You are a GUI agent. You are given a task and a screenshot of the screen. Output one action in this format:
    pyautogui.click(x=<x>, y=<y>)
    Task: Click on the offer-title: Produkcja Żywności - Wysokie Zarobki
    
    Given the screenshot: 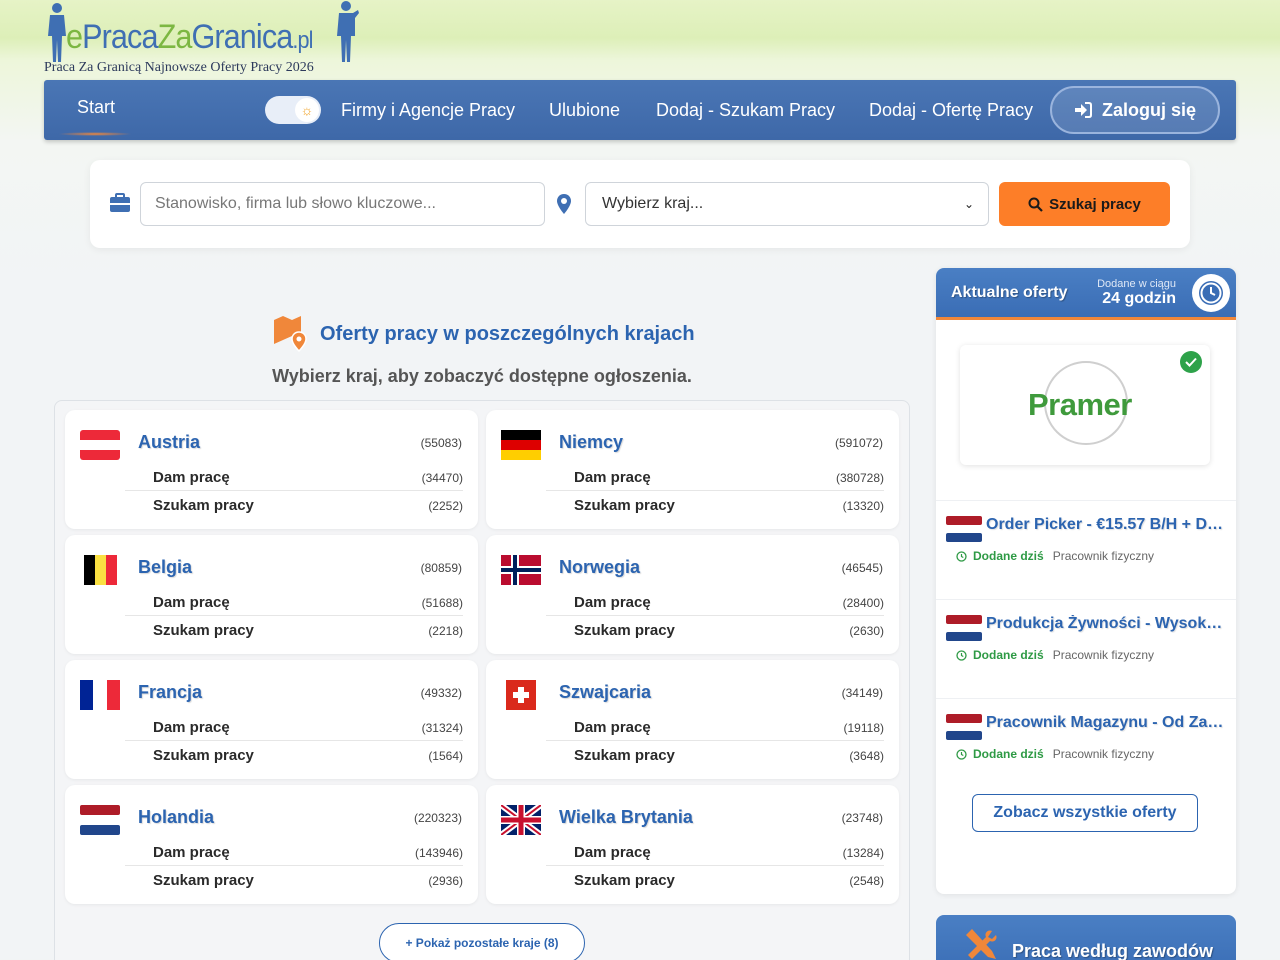 What is the action you would take?
    pyautogui.click(x=1106, y=624)
    